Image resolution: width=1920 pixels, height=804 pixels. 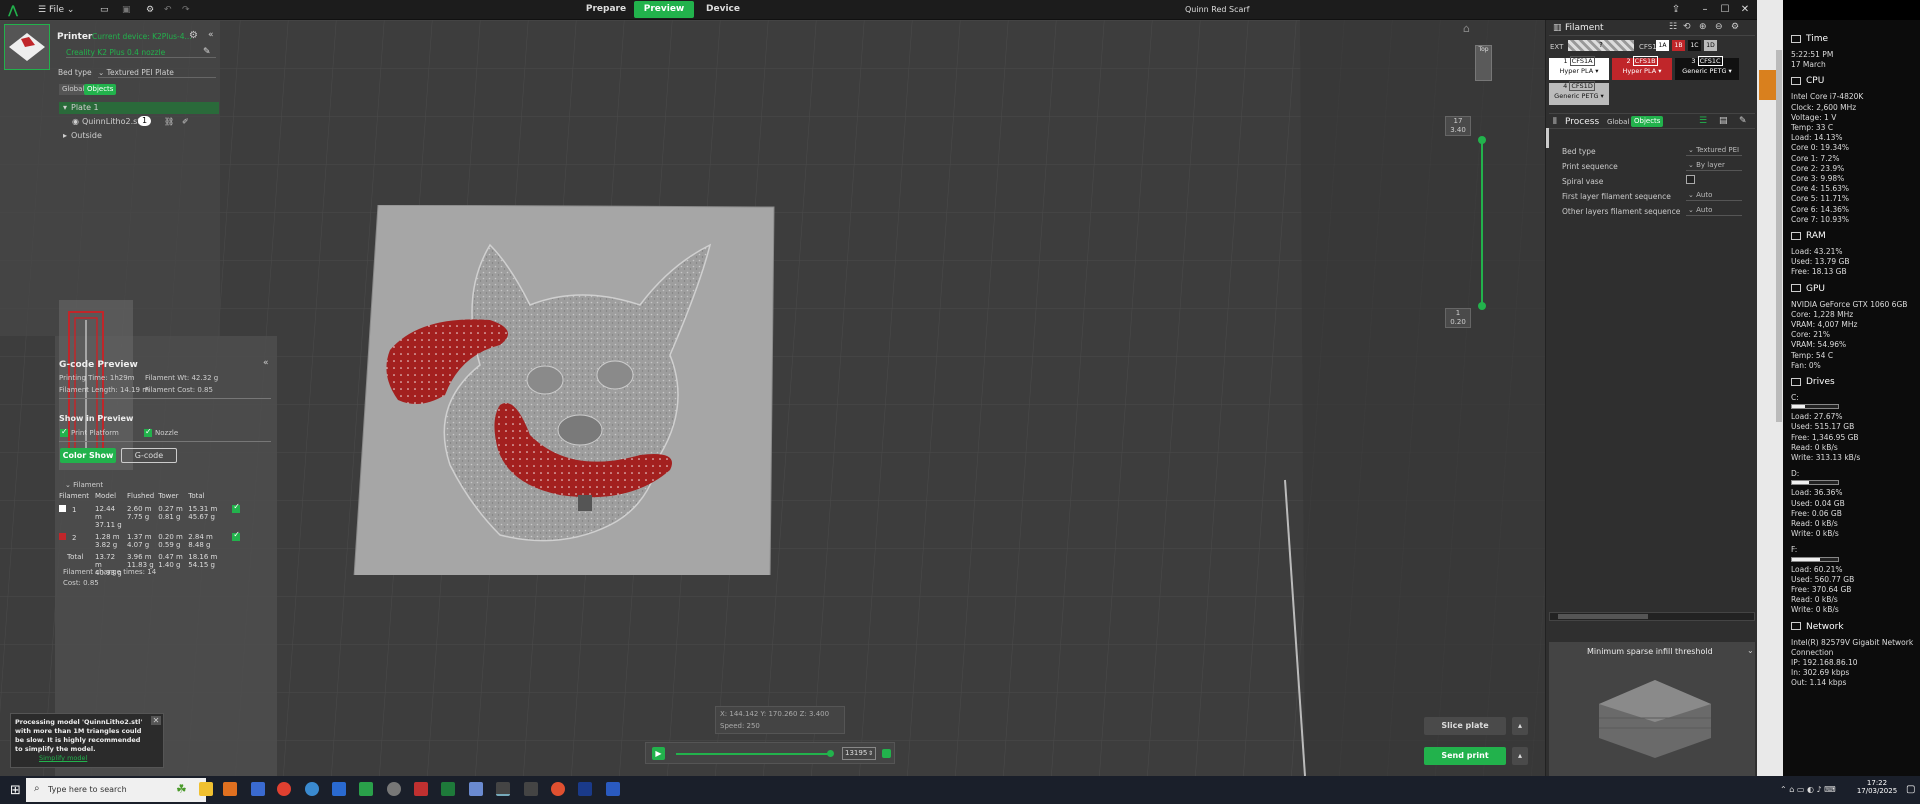 I want to click on file-menu: ☰ File ⌄, so click(x=56, y=10).